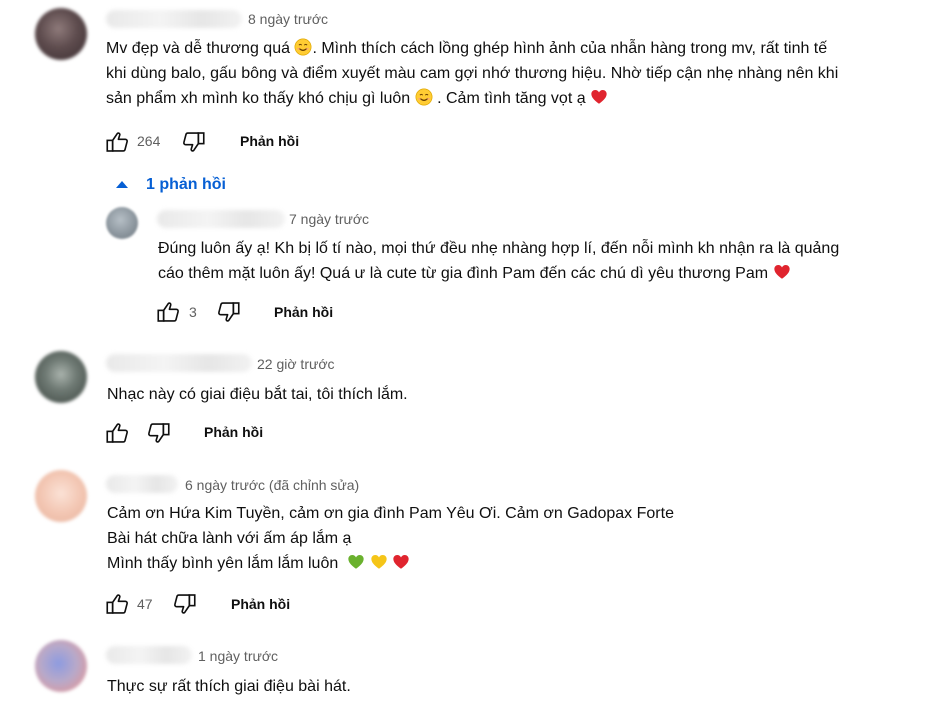  I want to click on comment-line: Thực sự rất thích giai điệu bài hát., so click(229, 686).